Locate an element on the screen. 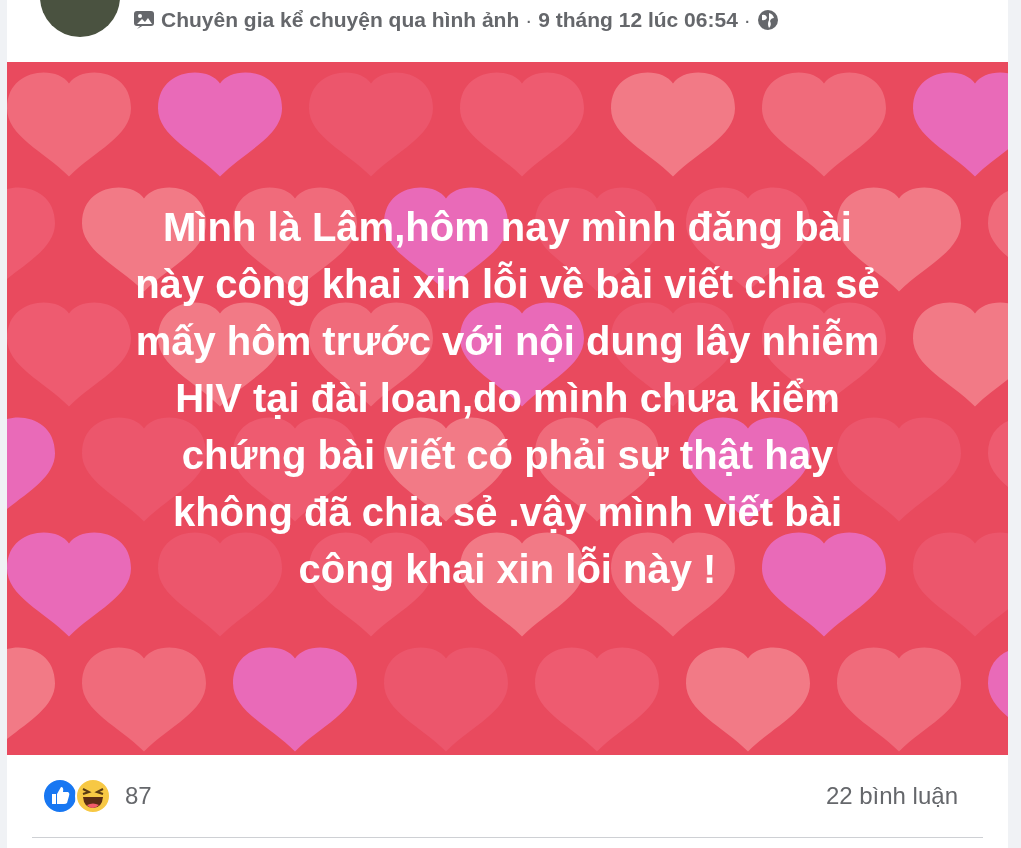 Image resolution: width=1021 pixels, height=848 pixels. photo-icon is located at coordinates (144, 19).